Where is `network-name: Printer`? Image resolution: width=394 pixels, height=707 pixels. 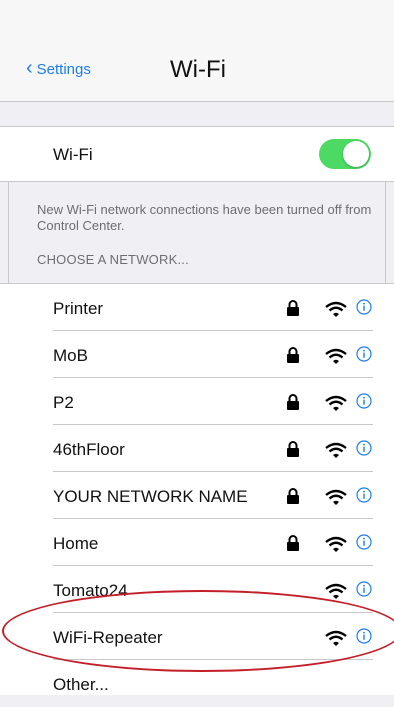
network-name: Printer is located at coordinates (78, 308).